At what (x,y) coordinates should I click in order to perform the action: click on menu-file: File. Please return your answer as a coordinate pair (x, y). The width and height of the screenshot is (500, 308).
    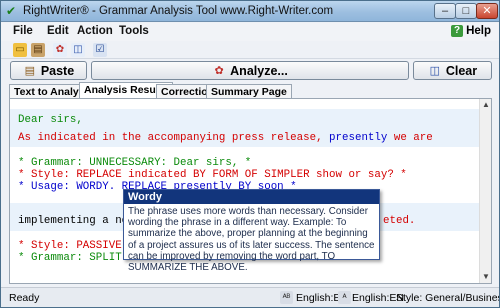
    Looking at the image, I should click on (23, 31).